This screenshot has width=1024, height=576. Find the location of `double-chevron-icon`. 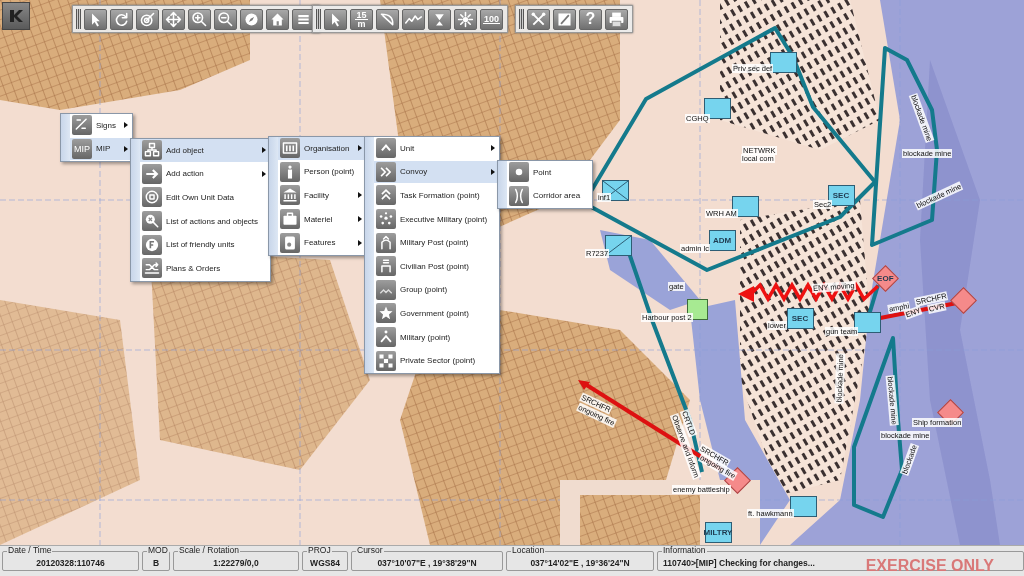

double-chevron-icon is located at coordinates (386, 171).